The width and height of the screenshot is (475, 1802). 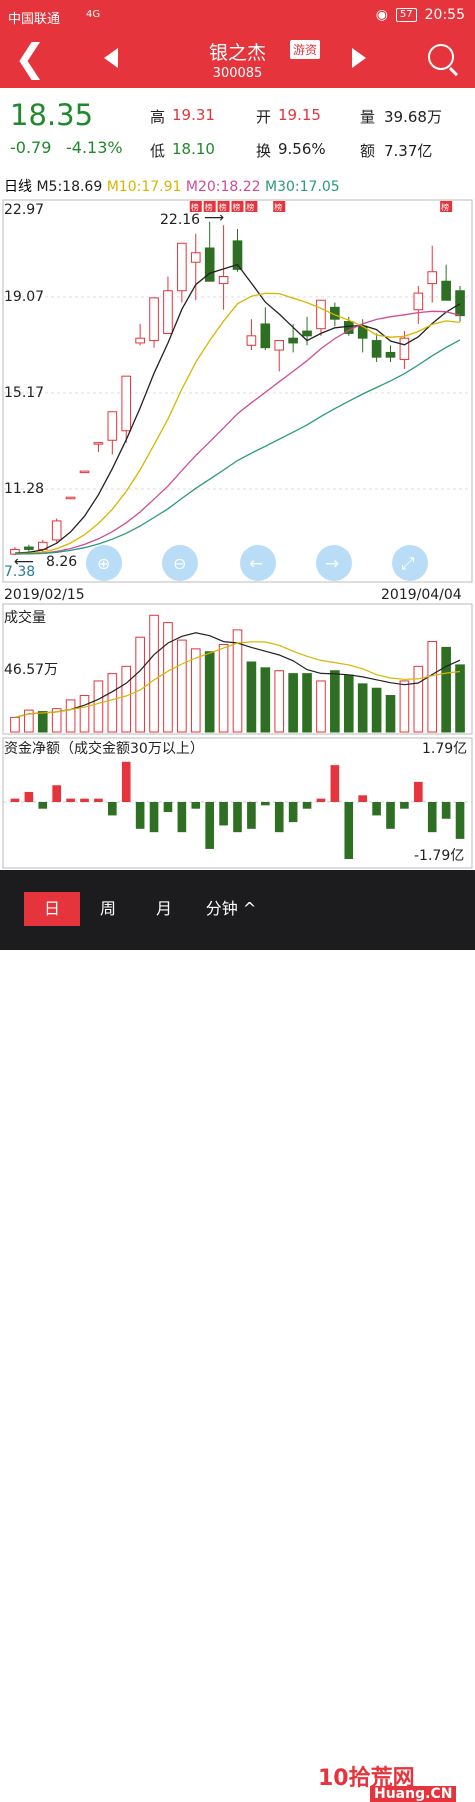 I want to click on status-bar: 中国联通 4G ◉ 57 20:55, so click(x=237, y=16).